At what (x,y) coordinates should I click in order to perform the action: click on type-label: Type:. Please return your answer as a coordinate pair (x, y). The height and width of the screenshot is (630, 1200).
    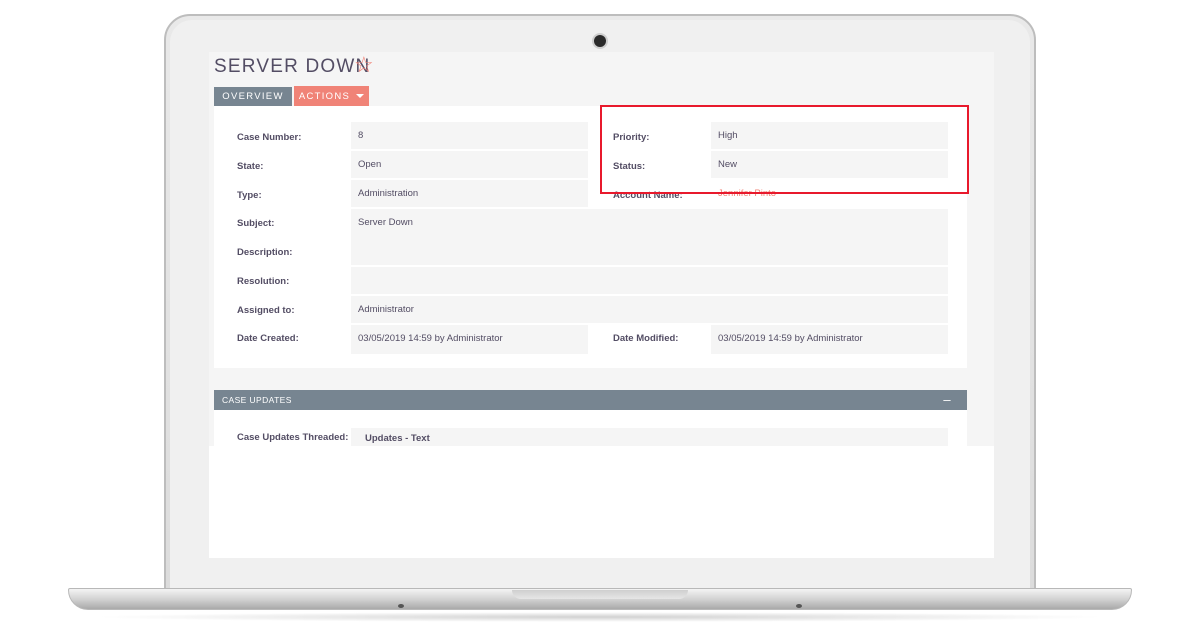
    Looking at the image, I should click on (249, 195).